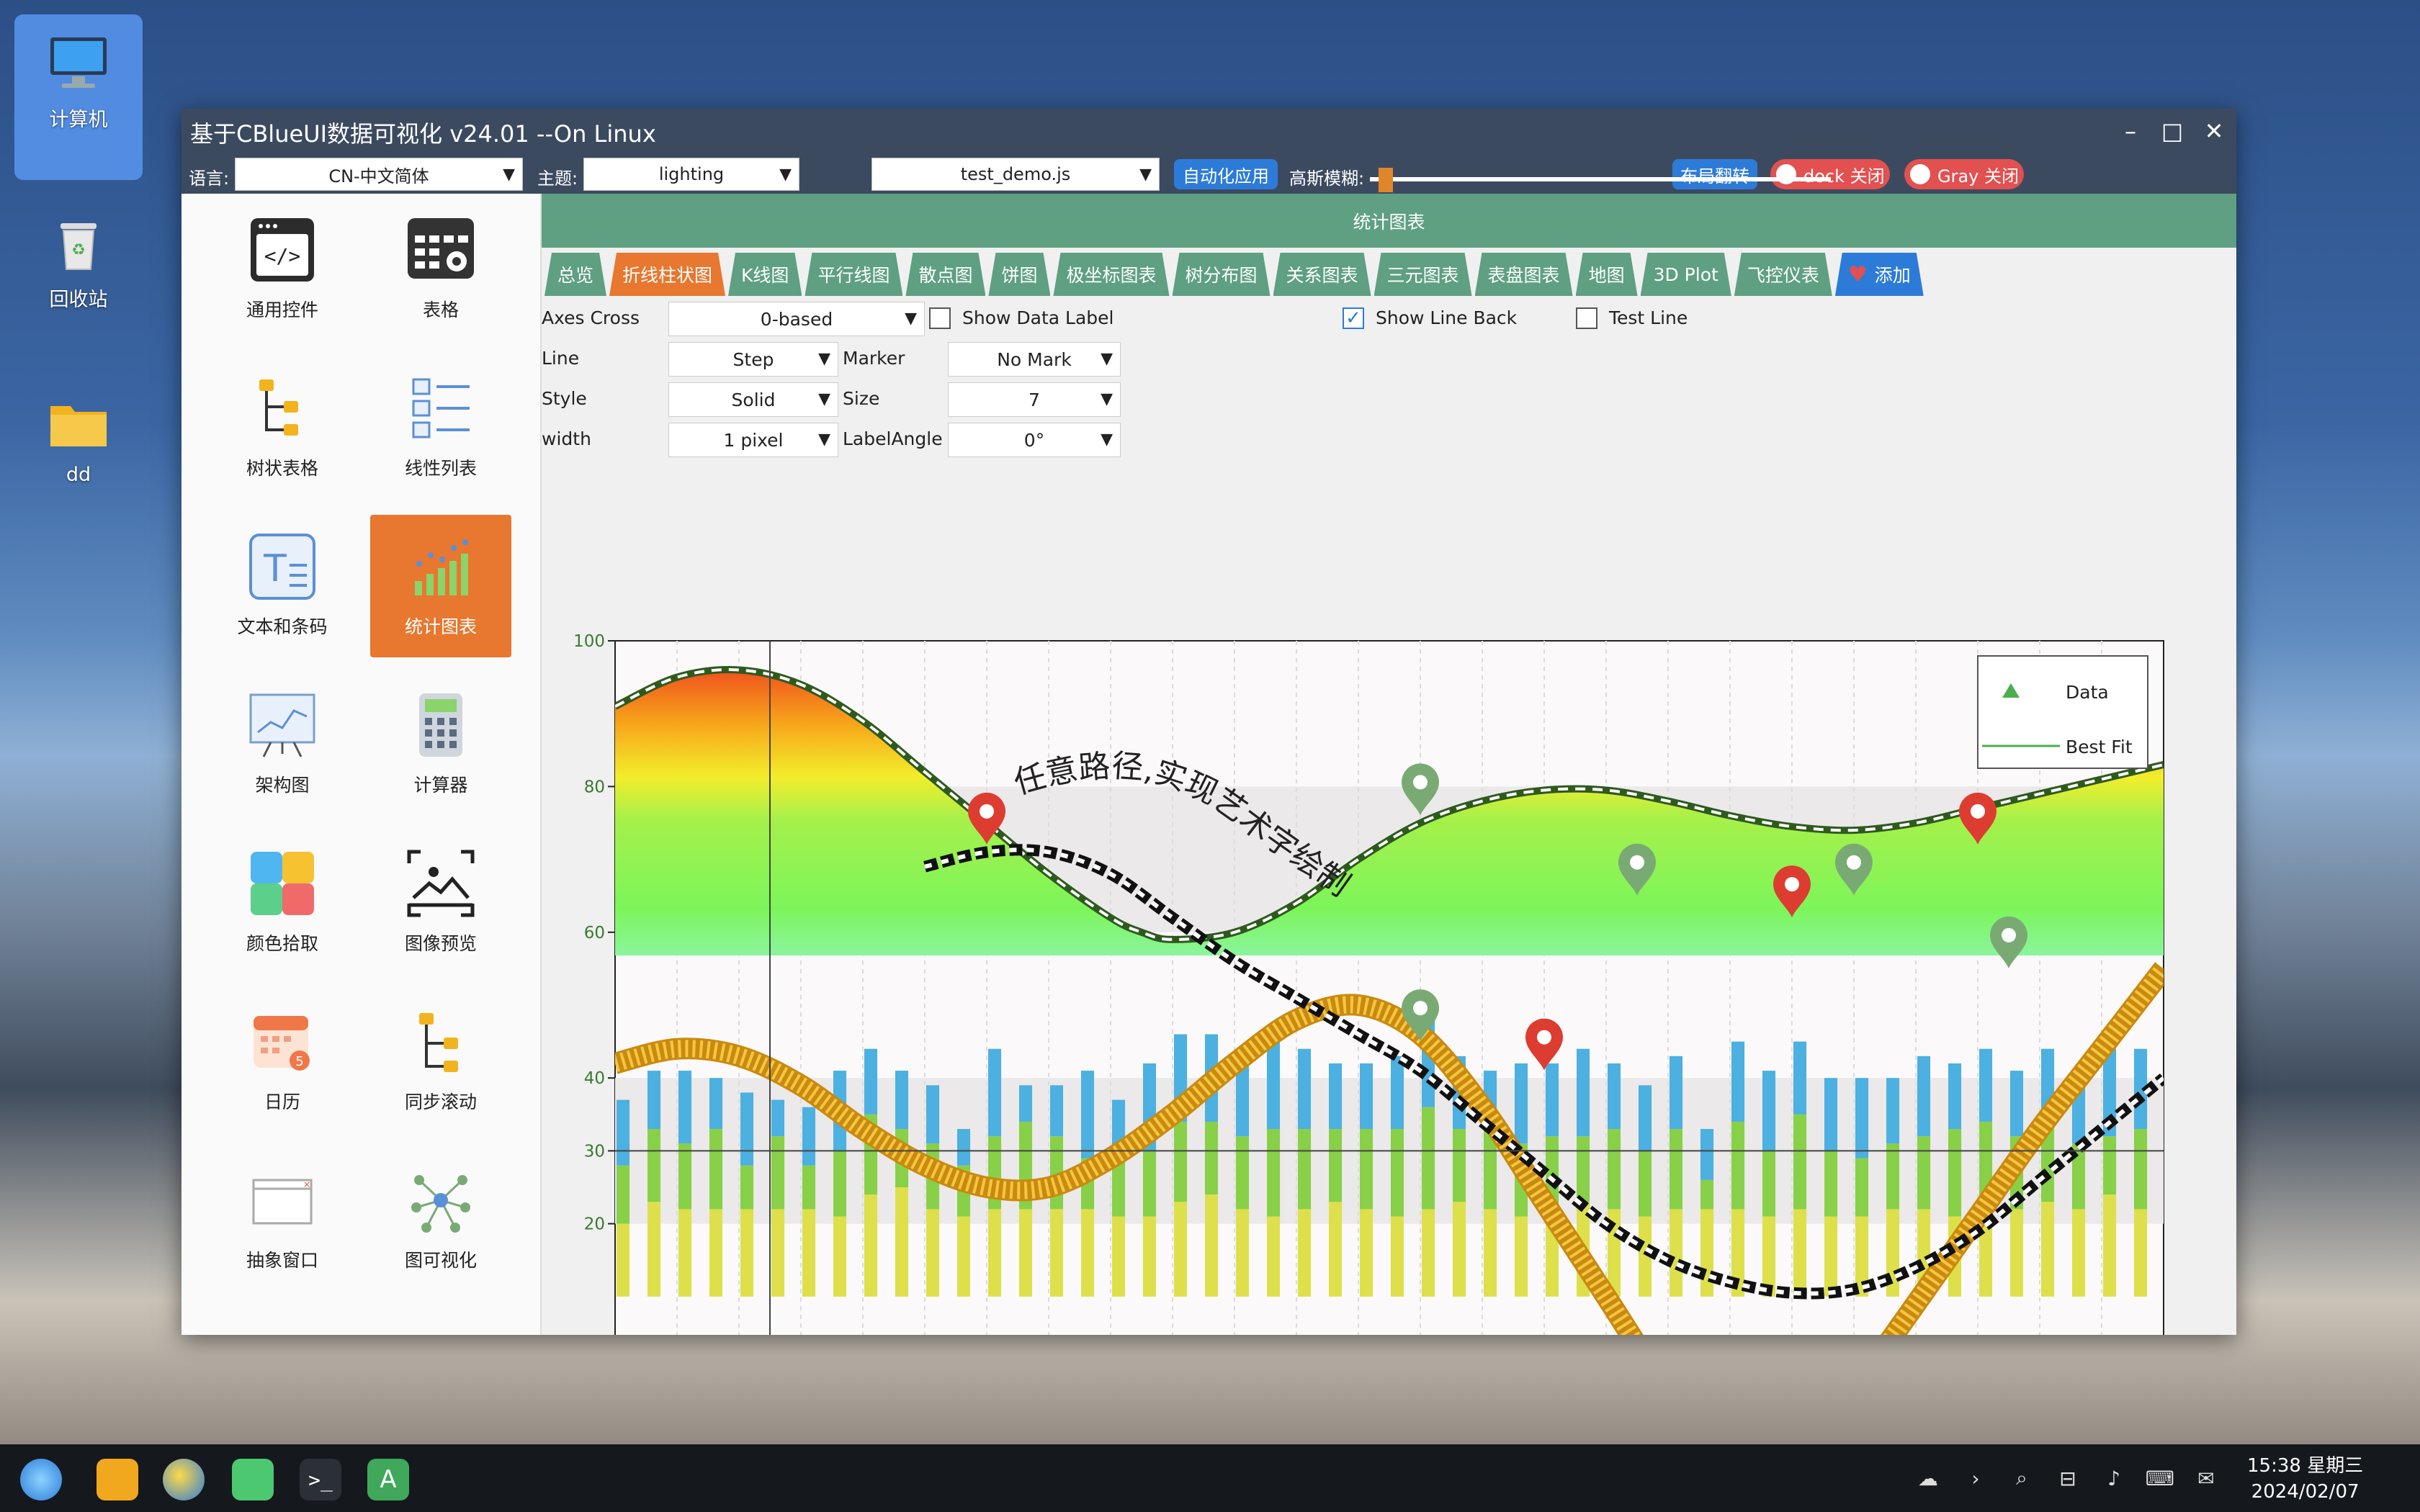 This screenshot has width=2420, height=1512. I want to click on sidebar-item-tree-table: 树状表格, so click(282, 427).